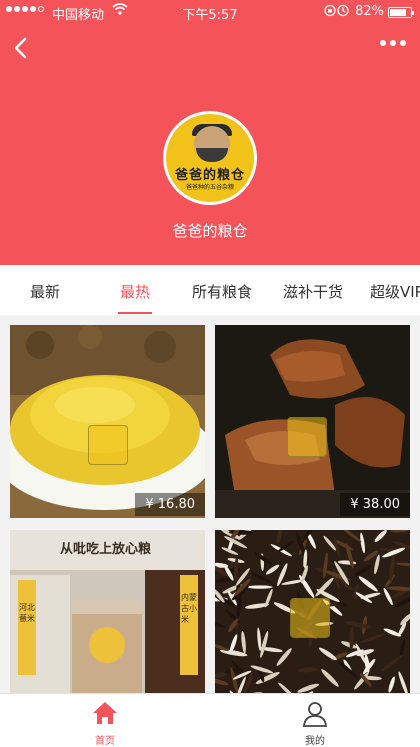  What do you see at coordinates (337, 12) in the screenshot?
I see `lock-rotation-icon` at bounding box center [337, 12].